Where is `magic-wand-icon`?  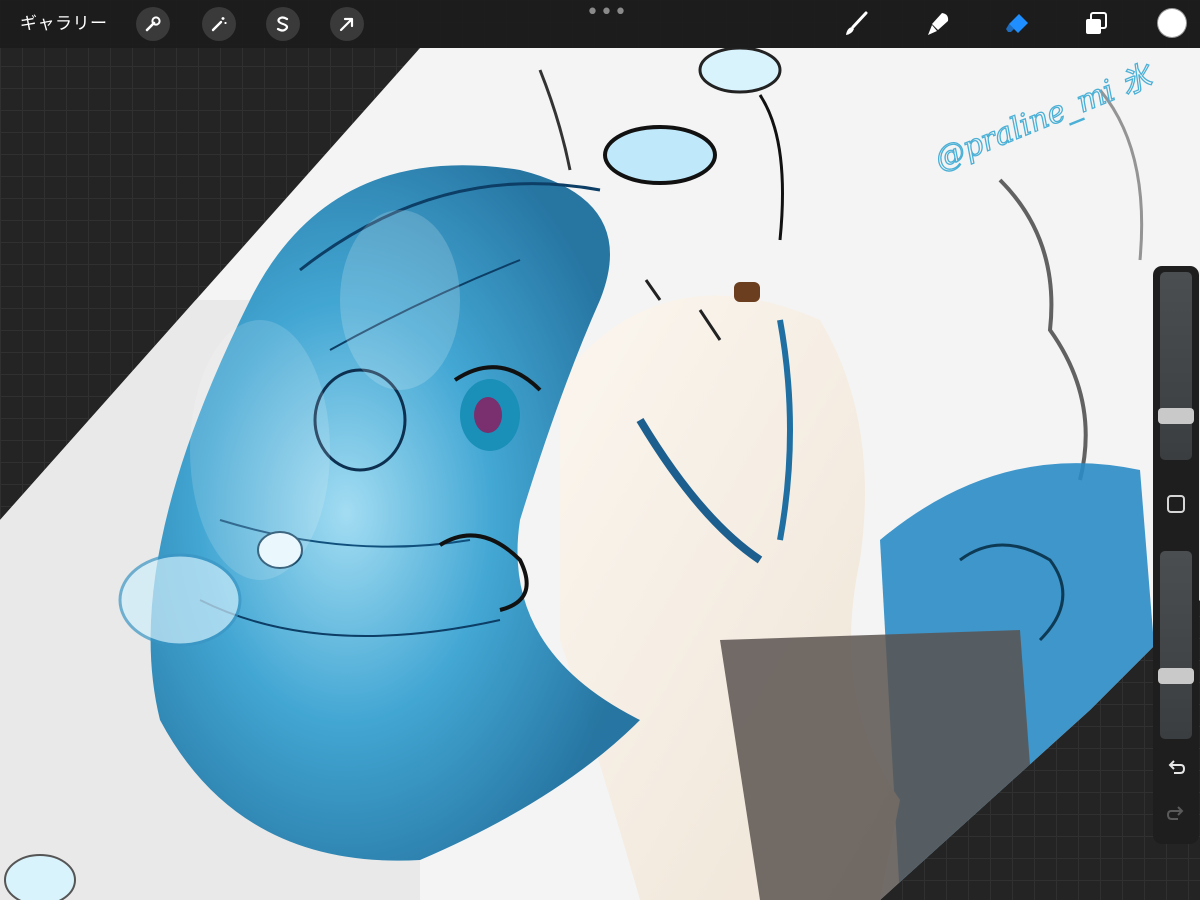
magic-wand-icon is located at coordinates (219, 24).